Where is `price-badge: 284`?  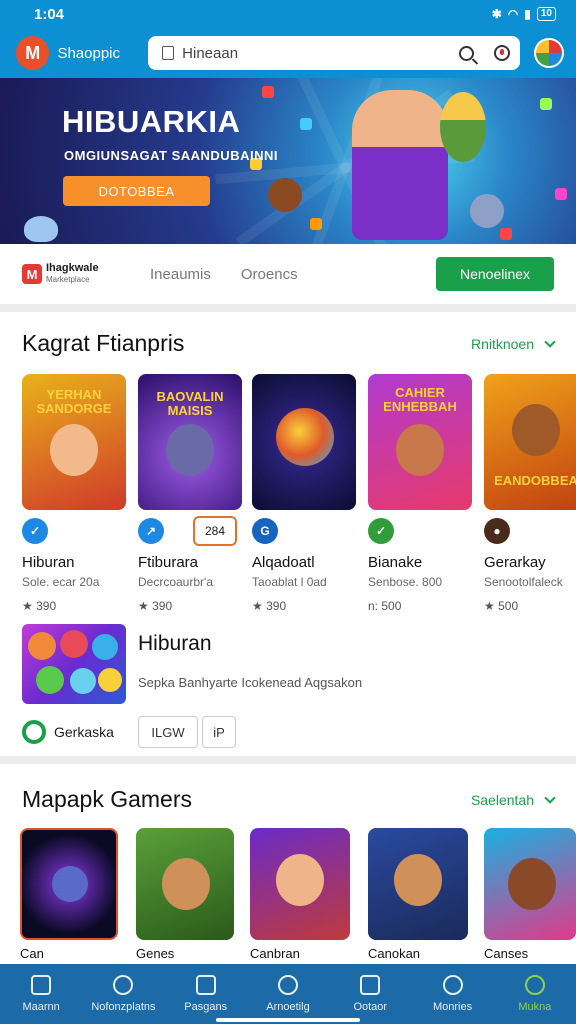 price-badge: 284 is located at coordinates (215, 531).